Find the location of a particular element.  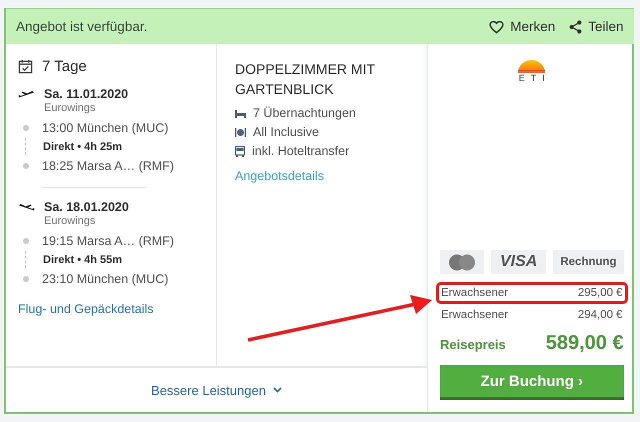

flight-duration: Direkt • 4h 55m is located at coordinates (82, 260).